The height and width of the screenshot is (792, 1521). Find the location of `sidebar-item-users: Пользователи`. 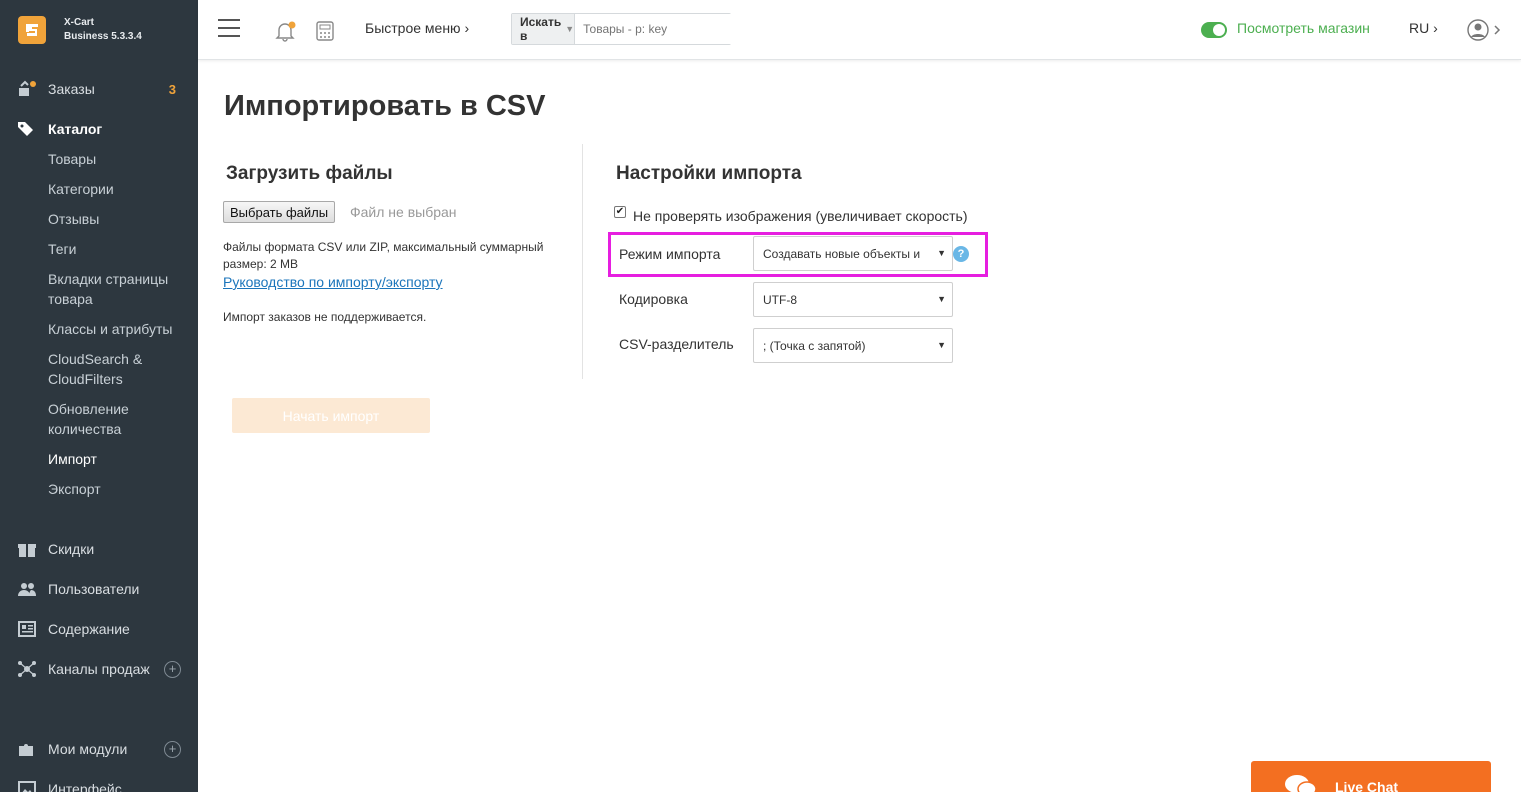

sidebar-item-users: Пользователи is located at coordinates (99, 589).